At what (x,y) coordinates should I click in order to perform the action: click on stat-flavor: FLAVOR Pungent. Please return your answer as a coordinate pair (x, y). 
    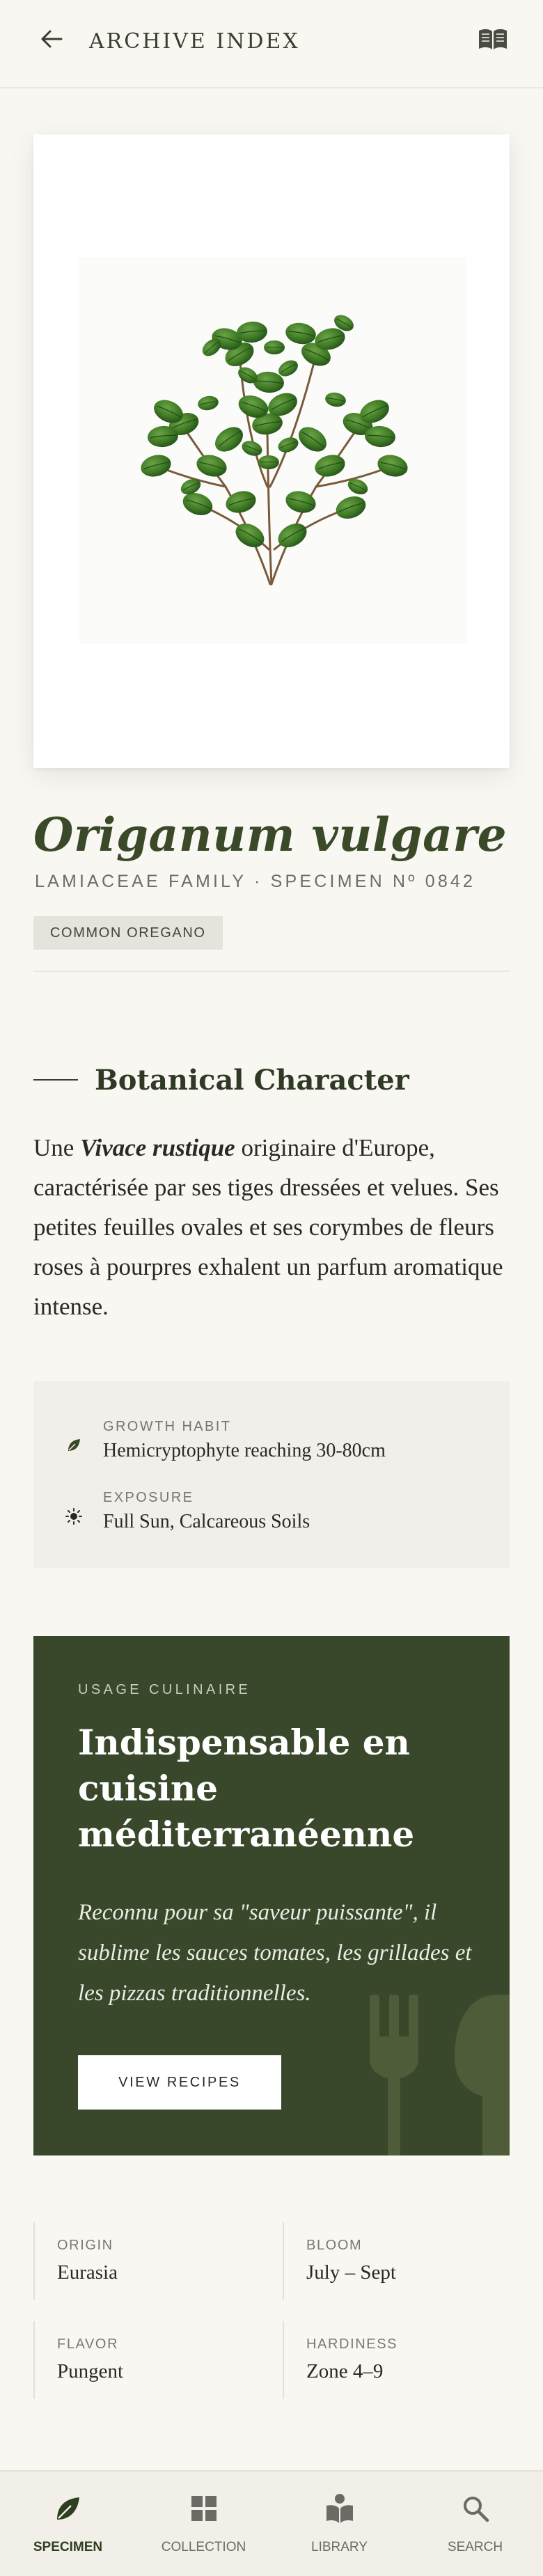
    Looking at the image, I should click on (144, 2360).